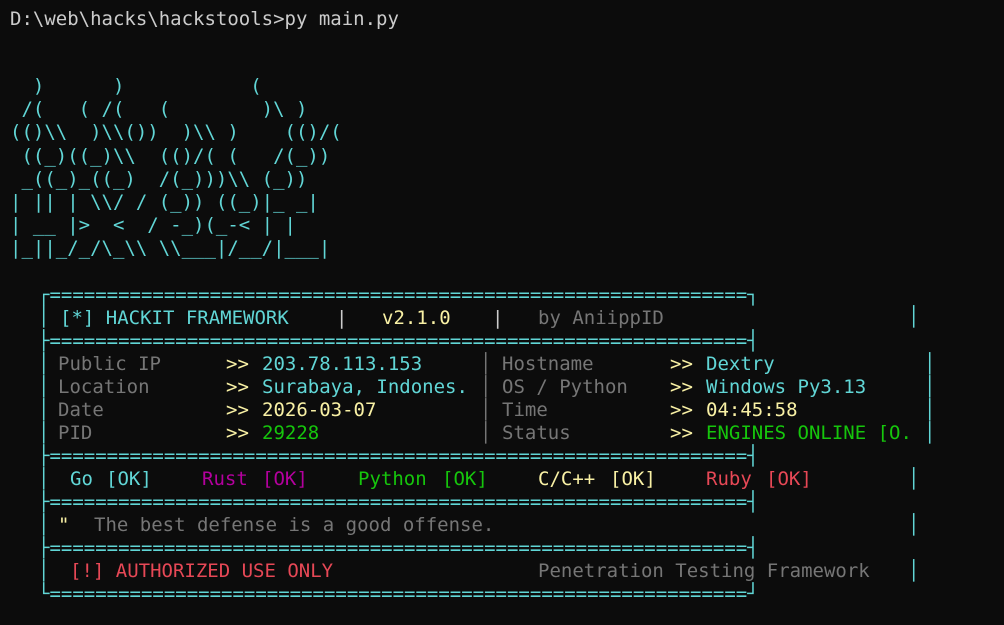 This screenshot has width=1004, height=625. I want to click on os-python-value: Windows Py3.13, so click(786, 387).